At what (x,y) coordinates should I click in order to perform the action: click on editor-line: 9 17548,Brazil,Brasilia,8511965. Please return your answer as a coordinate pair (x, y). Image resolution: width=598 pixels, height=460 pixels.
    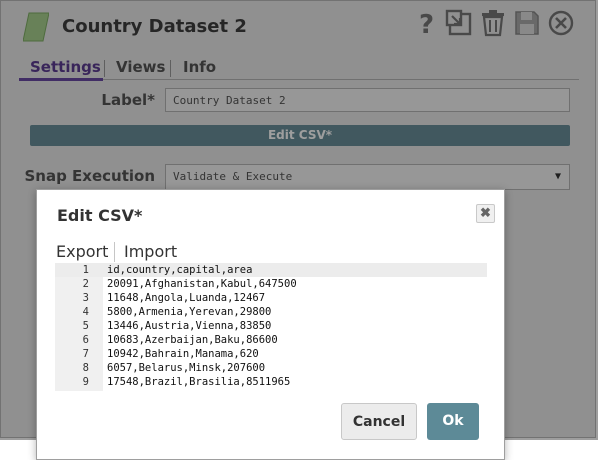
    Looking at the image, I should click on (271, 382).